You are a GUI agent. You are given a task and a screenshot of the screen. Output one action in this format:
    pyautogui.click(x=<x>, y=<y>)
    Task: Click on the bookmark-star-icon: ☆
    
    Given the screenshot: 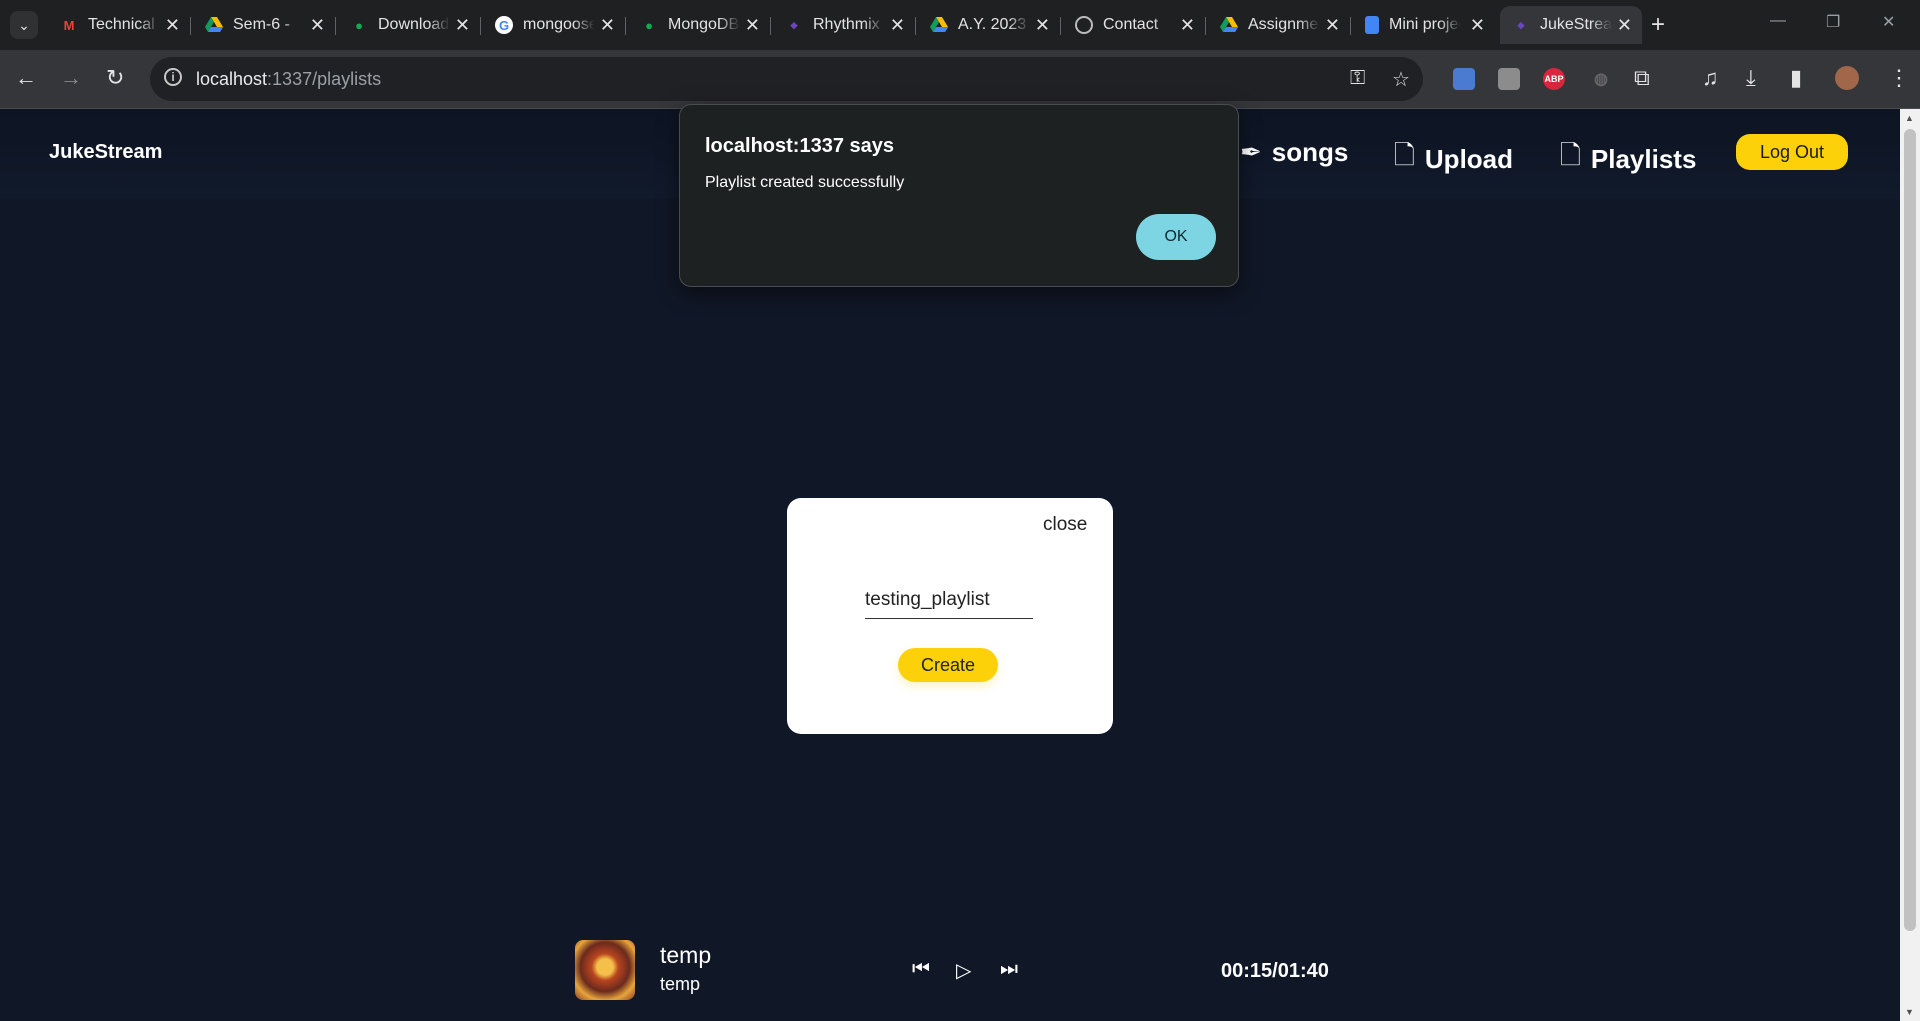 What is the action you would take?
    pyautogui.click(x=1401, y=79)
    